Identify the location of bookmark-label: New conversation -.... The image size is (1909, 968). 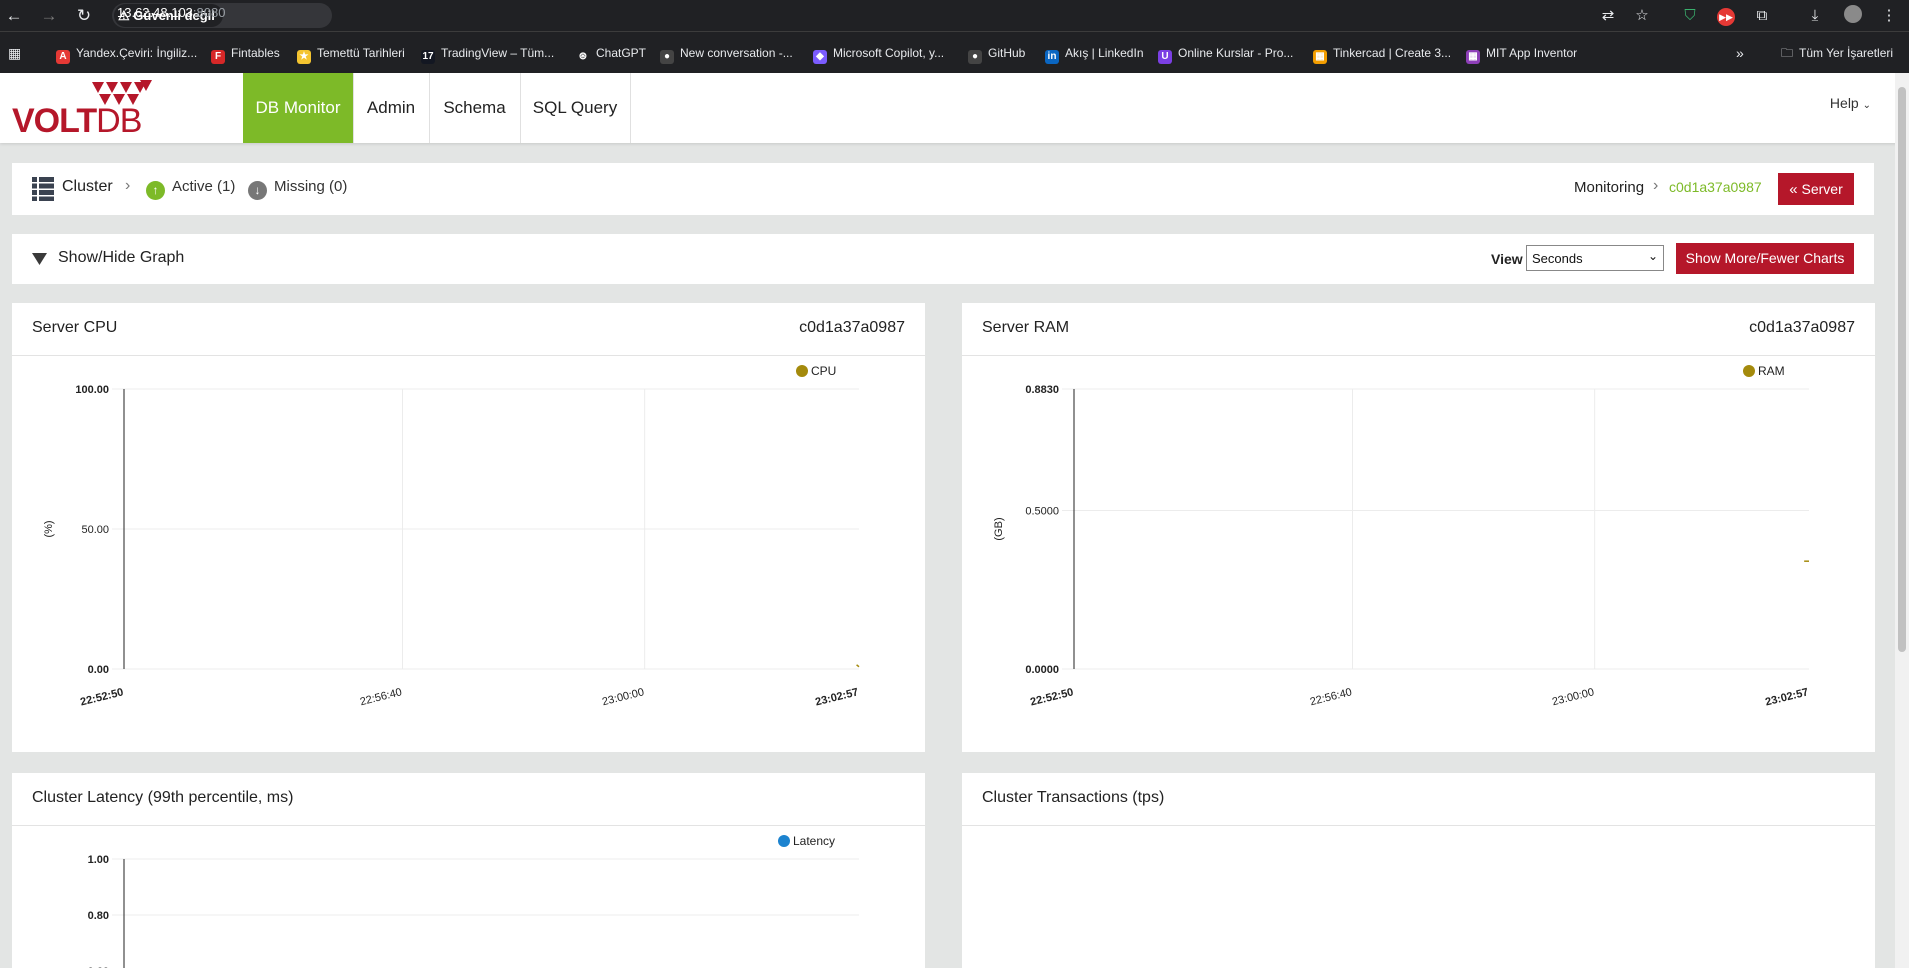
(736, 53).